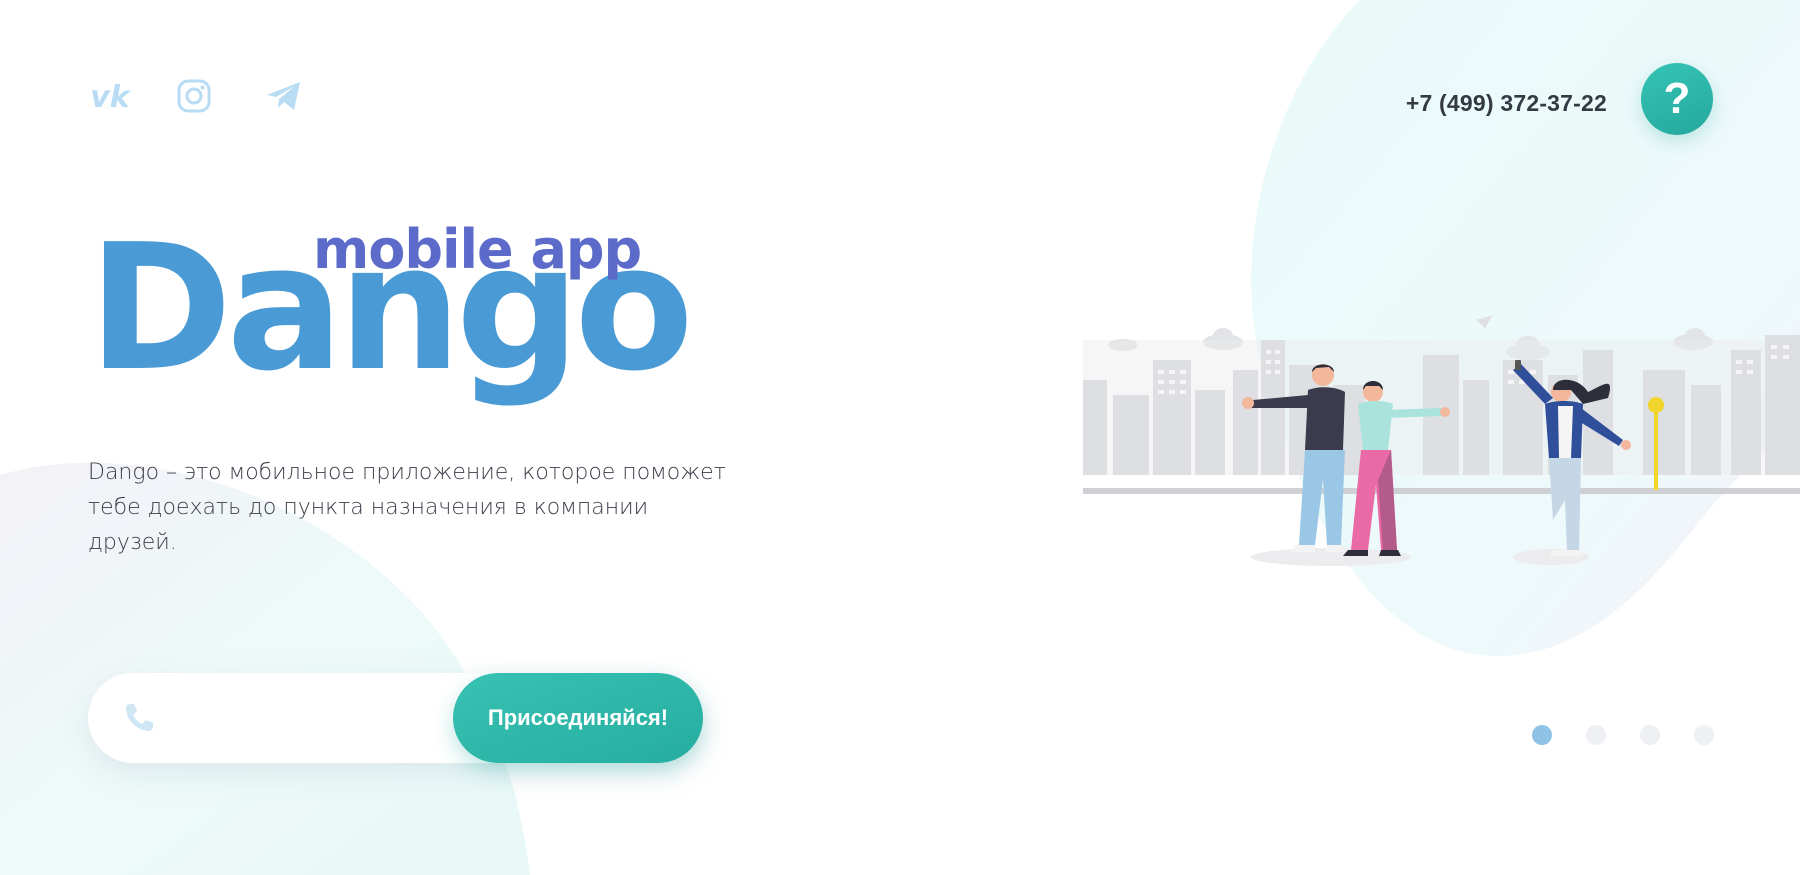  What do you see at coordinates (1623, 735) in the screenshot?
I see `slider-pagination` at bounding box center [1623, 735].